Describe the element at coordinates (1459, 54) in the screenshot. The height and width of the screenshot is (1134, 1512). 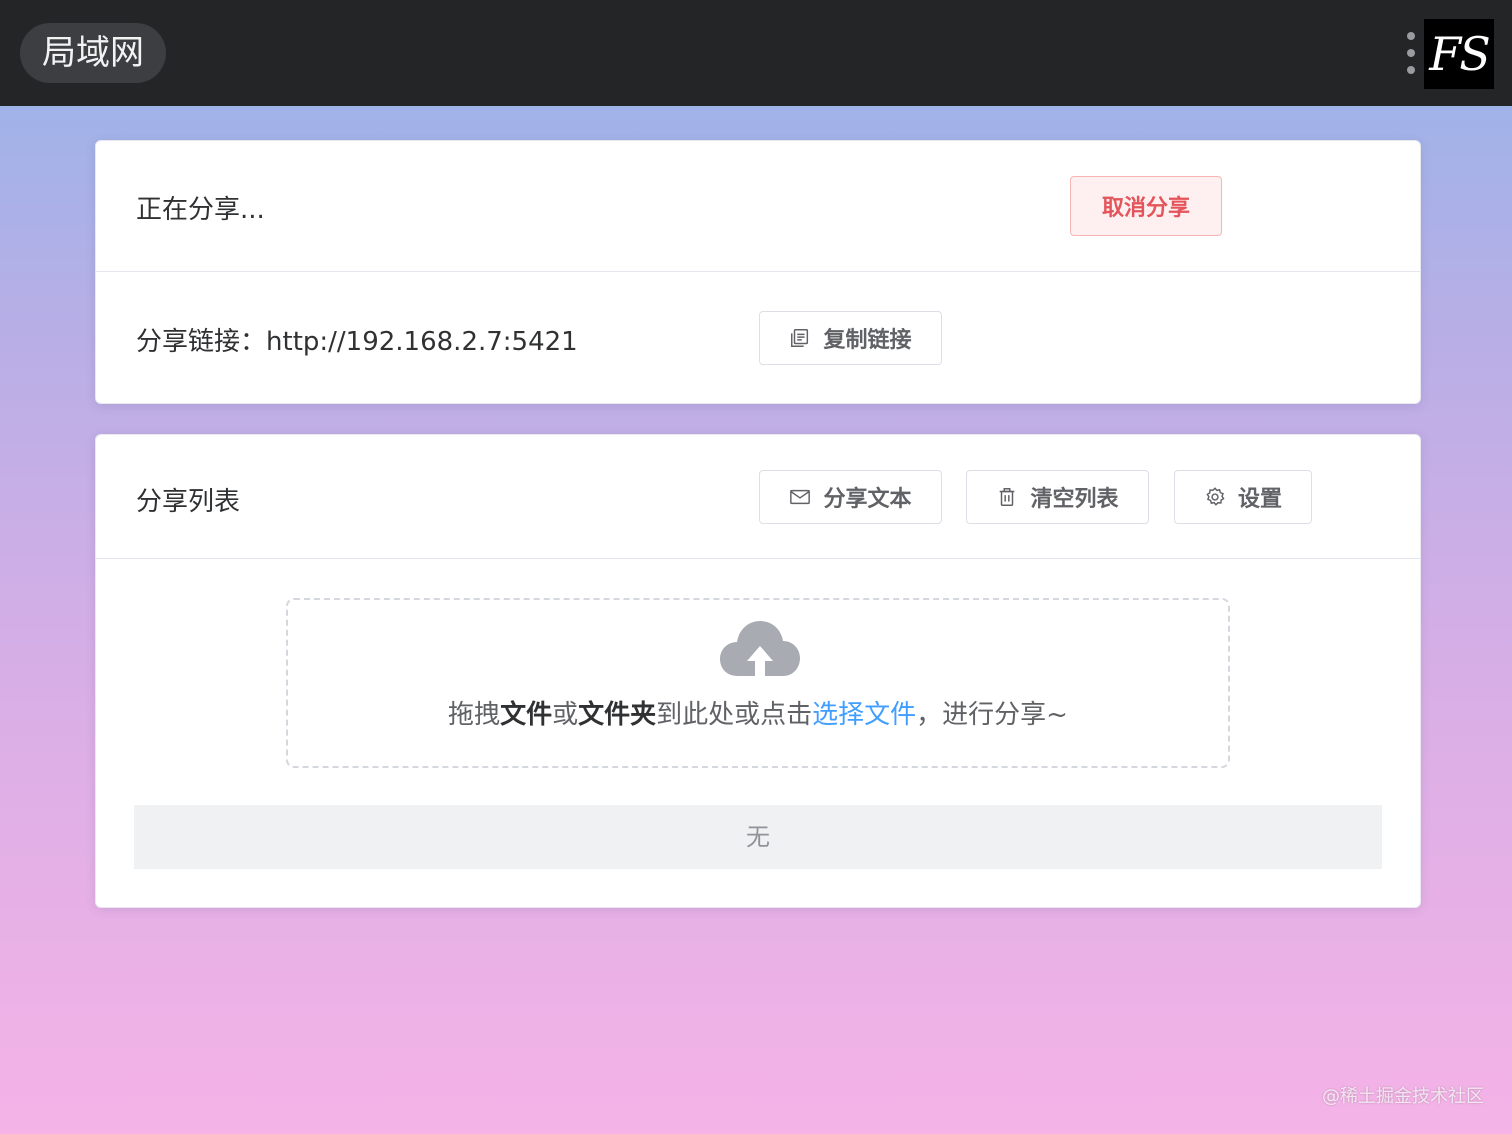
I see `app-logo: FS` at that location.